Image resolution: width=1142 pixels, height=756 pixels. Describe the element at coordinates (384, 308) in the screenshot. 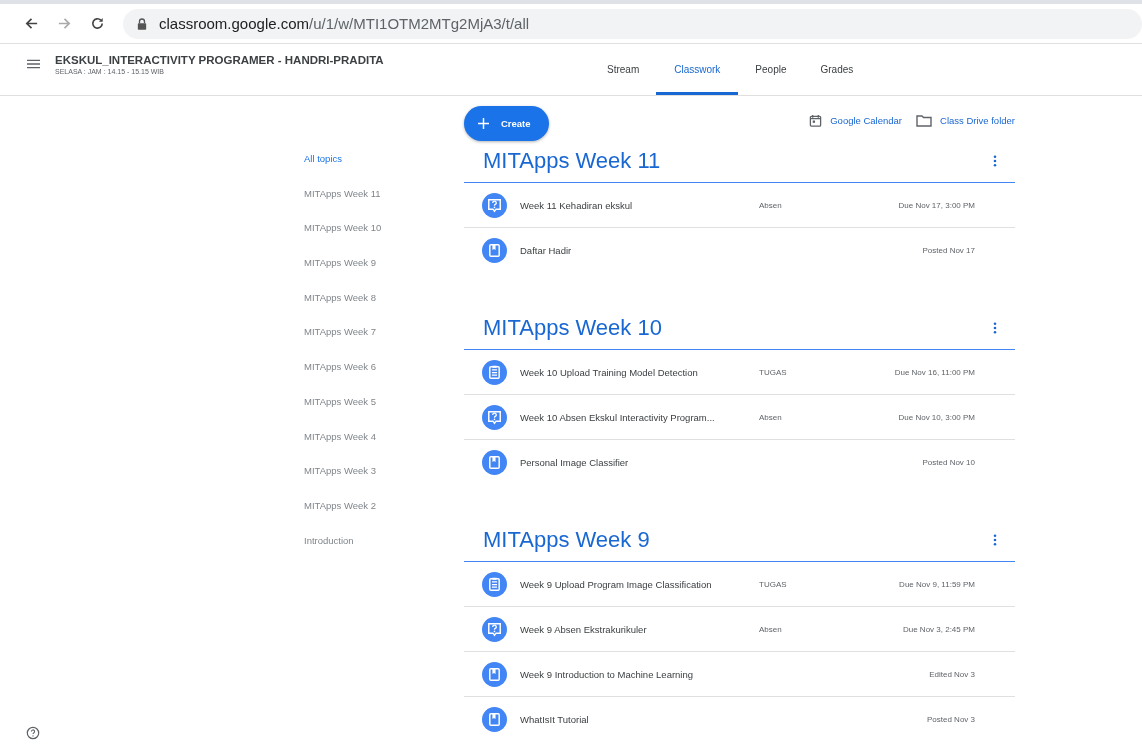

I see `topic-link: MITApps Week 8` at that location.